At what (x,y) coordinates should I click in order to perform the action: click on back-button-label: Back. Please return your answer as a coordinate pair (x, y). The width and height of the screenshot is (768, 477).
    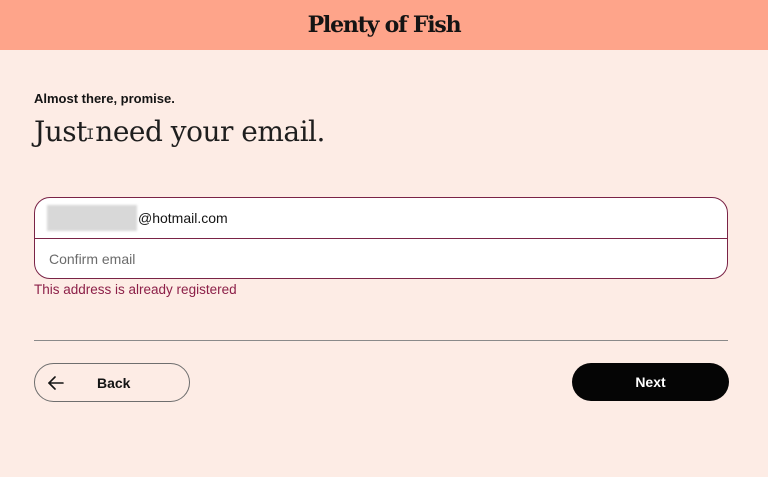
    Looking at the image, I should click on (114, 383).